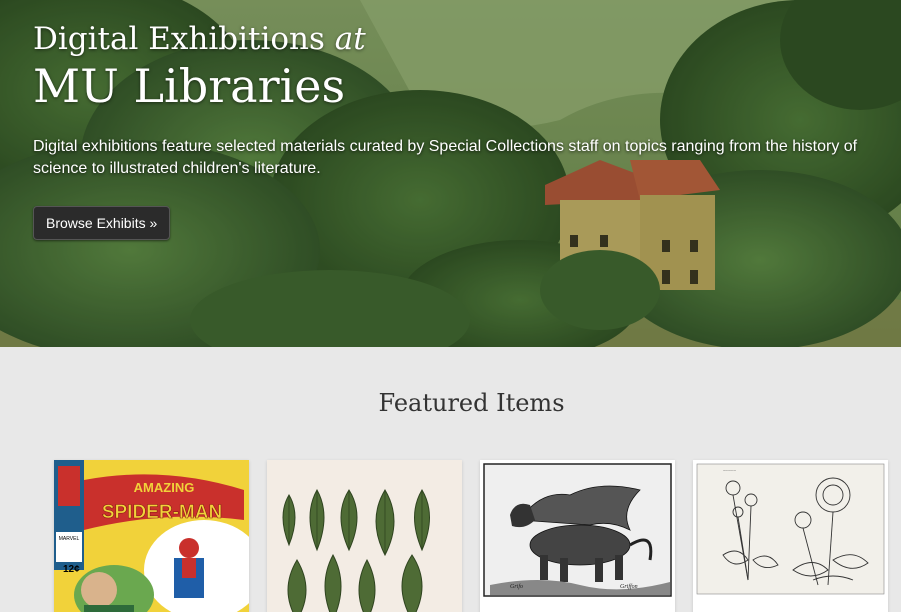 The image size is (901, 612). What do you see at coordinates (463, 39) in the screenshot?
I see `hero-title: Digital Exhibitions at` at bounding box center [463, 39].